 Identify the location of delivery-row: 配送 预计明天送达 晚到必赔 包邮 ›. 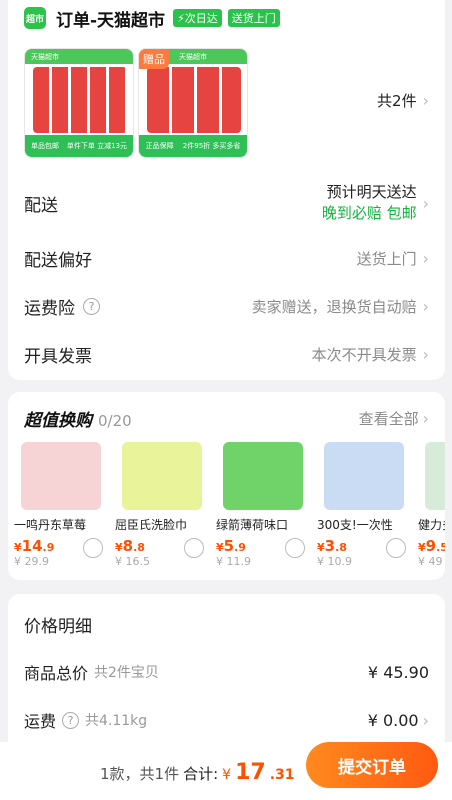
(226, 203).